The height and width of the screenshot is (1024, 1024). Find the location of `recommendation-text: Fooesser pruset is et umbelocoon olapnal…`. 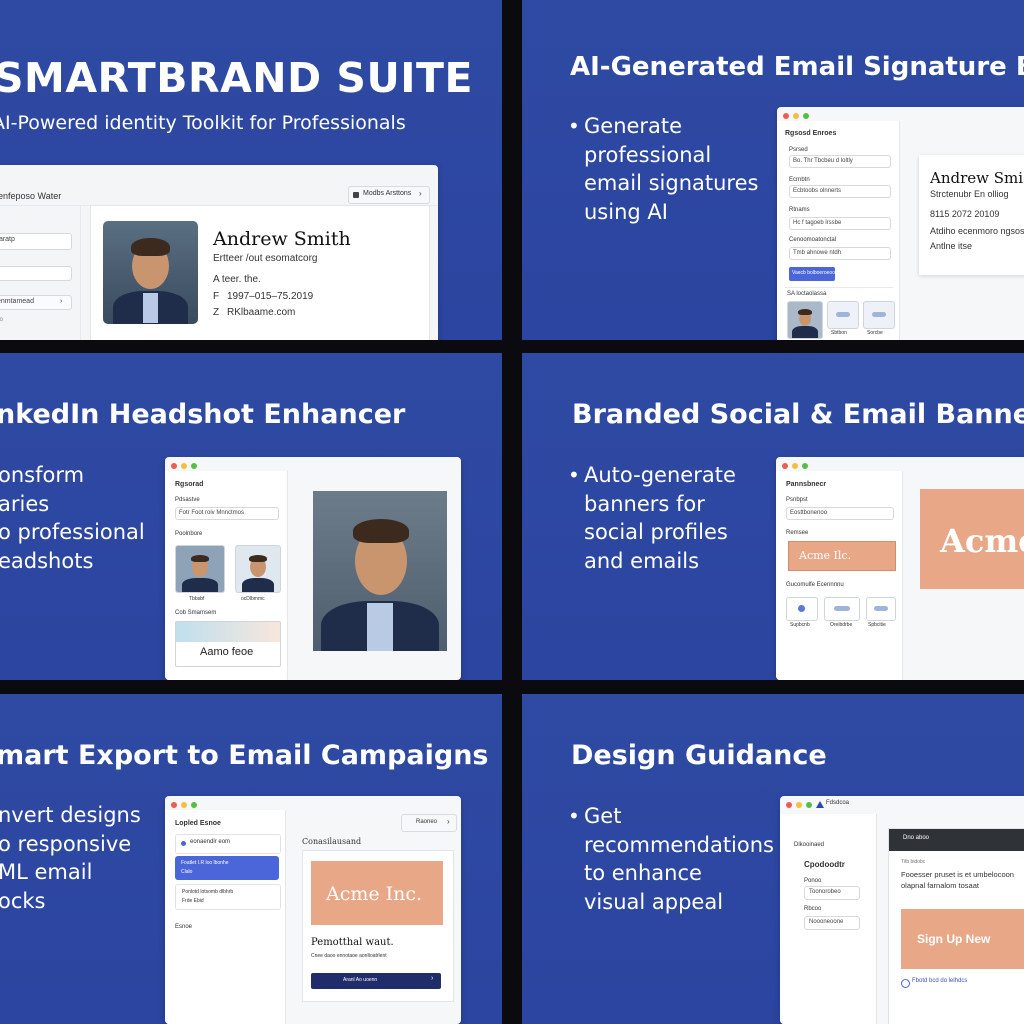

recommendation-text: Fooesser pruset is et umbelocoon olapnal… is located at coordinates (957, 880).